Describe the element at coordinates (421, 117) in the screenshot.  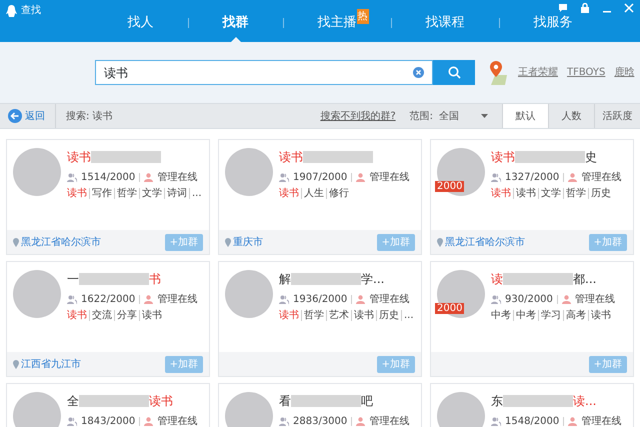
I see `range-label: 范围:` at that location.